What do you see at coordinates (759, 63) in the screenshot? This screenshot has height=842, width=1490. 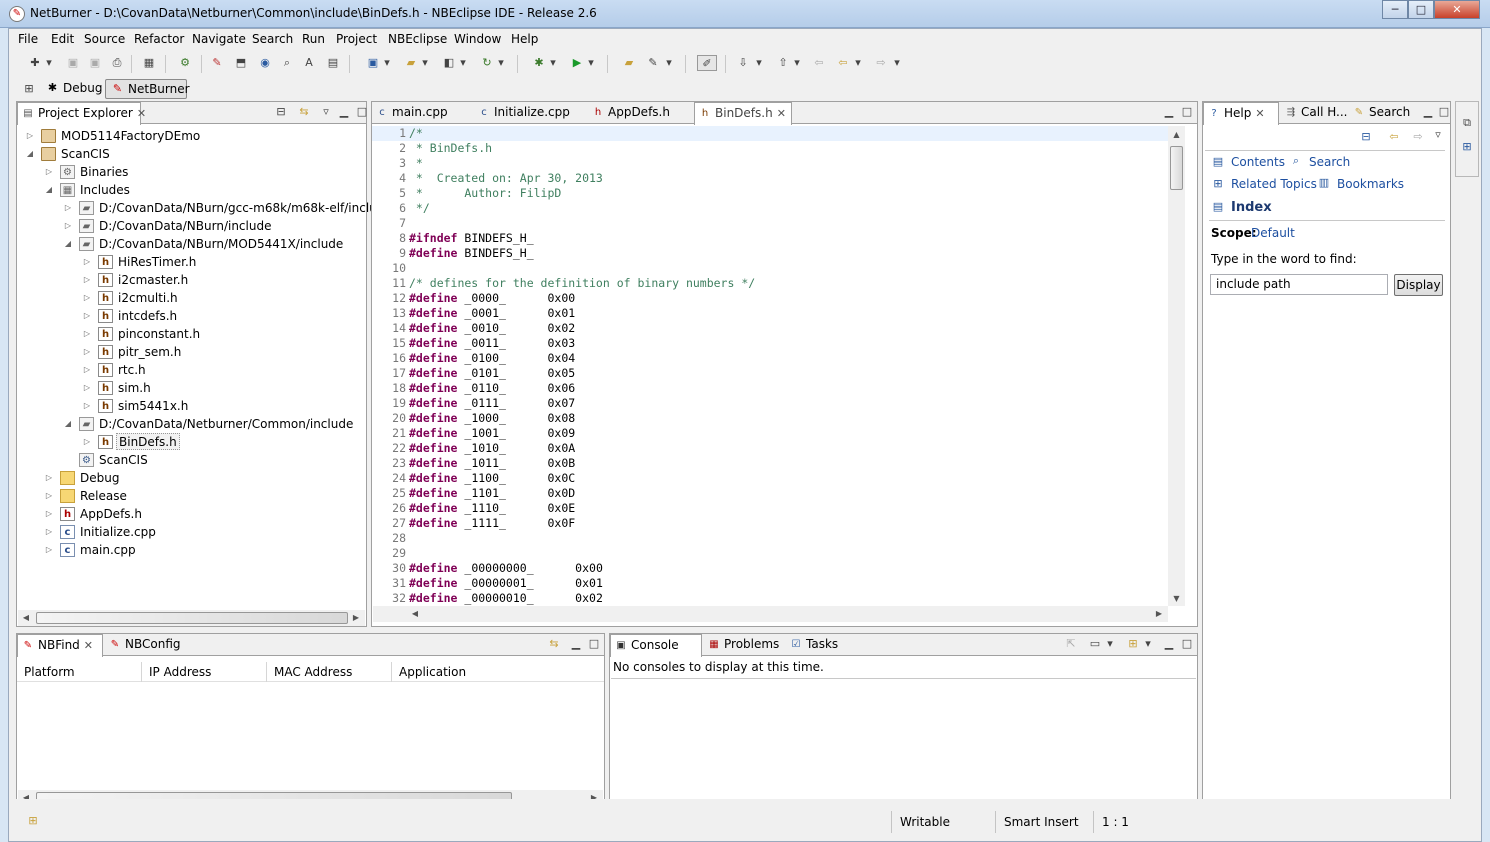 I see `next-annotation-dropdown-icon: ▾` at bounding box center [759, 63].